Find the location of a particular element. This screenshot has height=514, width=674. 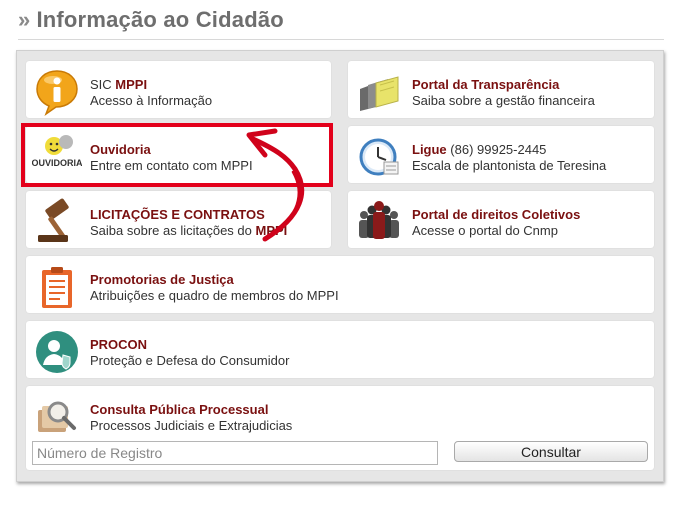

page-title-text: Informação ao Cidadão is located at coordinates (160, 19).